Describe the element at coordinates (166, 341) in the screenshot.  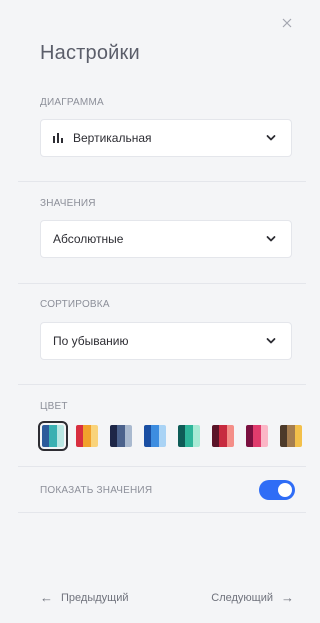
I see `sorting-select: По убыванию` at that location.